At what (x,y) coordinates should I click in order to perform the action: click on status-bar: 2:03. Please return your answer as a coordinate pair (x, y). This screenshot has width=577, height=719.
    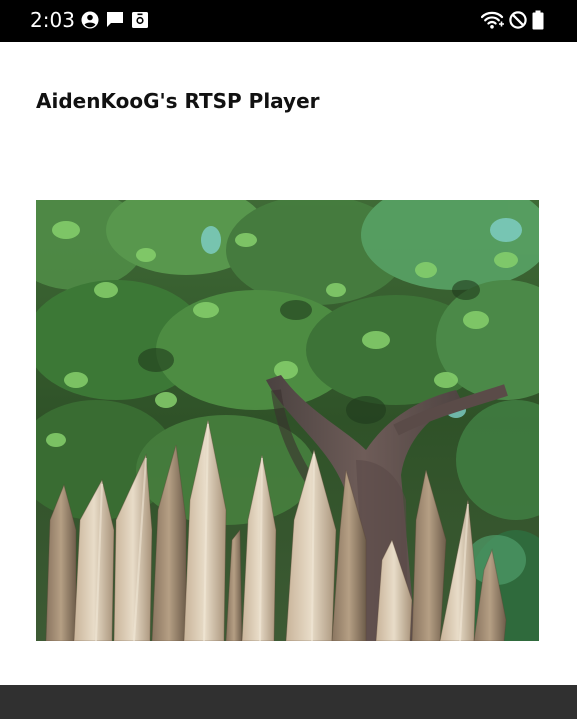
    Looking at the image, I should click on (288, 21).